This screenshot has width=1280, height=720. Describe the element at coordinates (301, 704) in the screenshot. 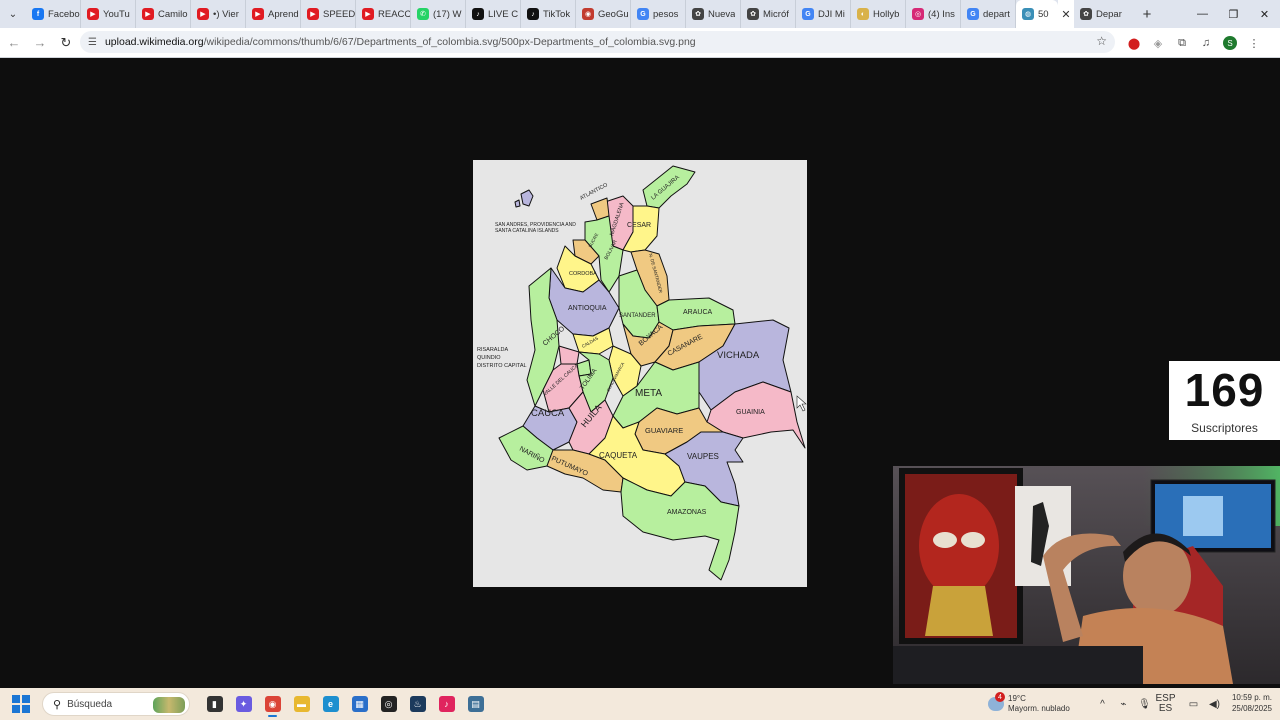

I see `taskbar-app-folder: ▬` at that location.